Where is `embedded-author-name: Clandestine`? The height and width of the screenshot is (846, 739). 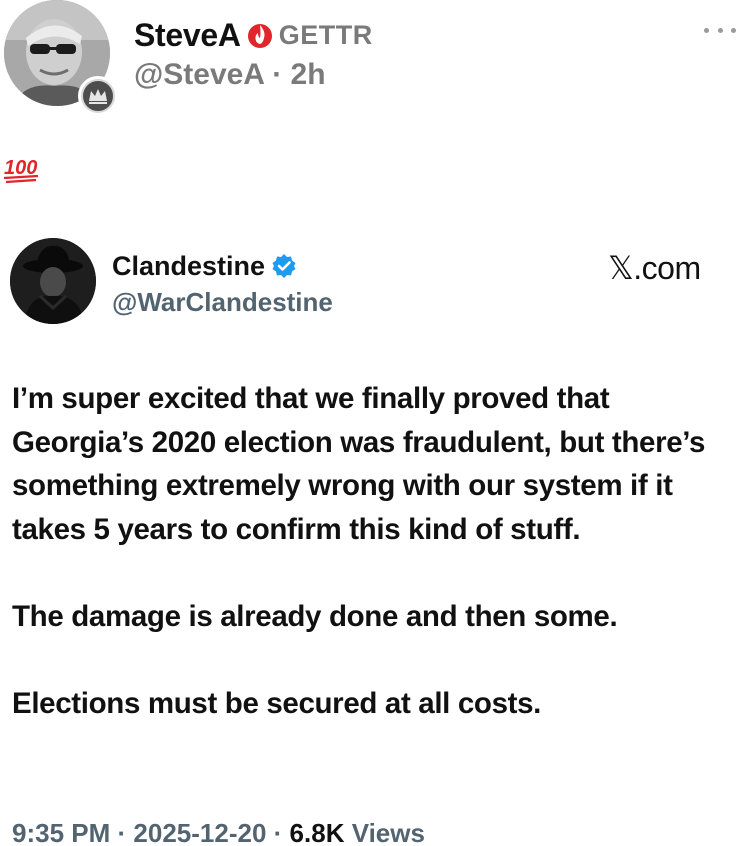
embedded-author-name: Clandestine is located at coordinates (188, 266).